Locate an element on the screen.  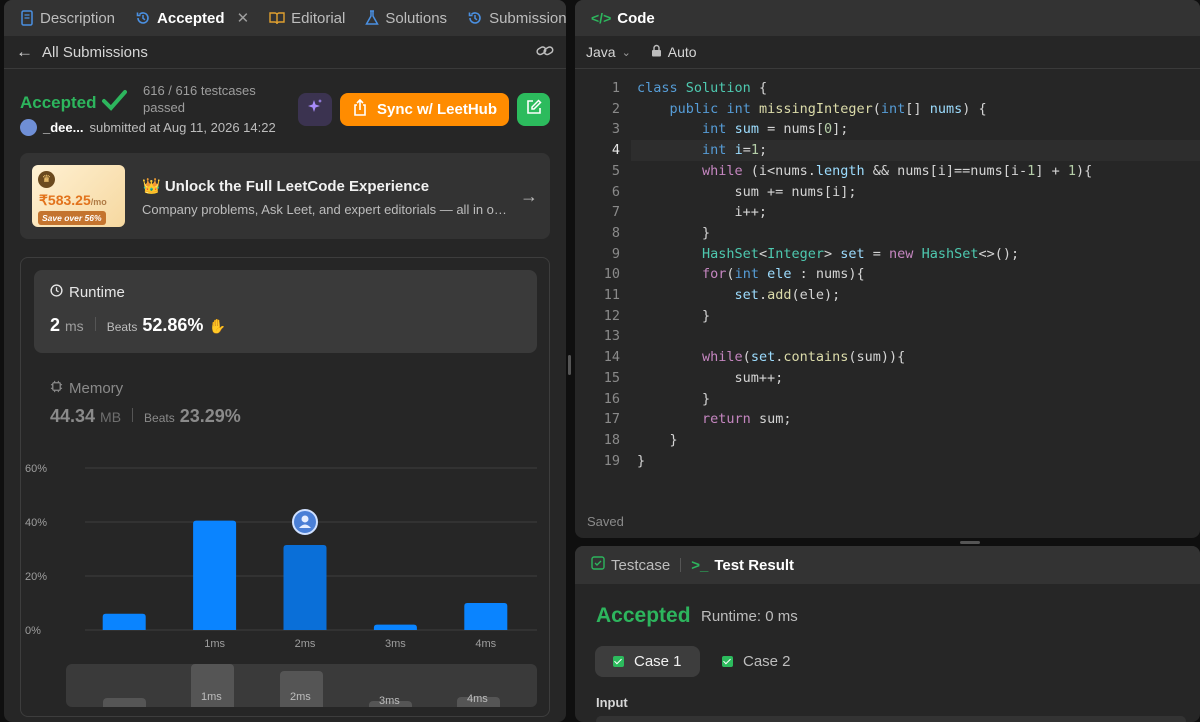
case-1-label: Case 1 is located at coordinates (658, 661).